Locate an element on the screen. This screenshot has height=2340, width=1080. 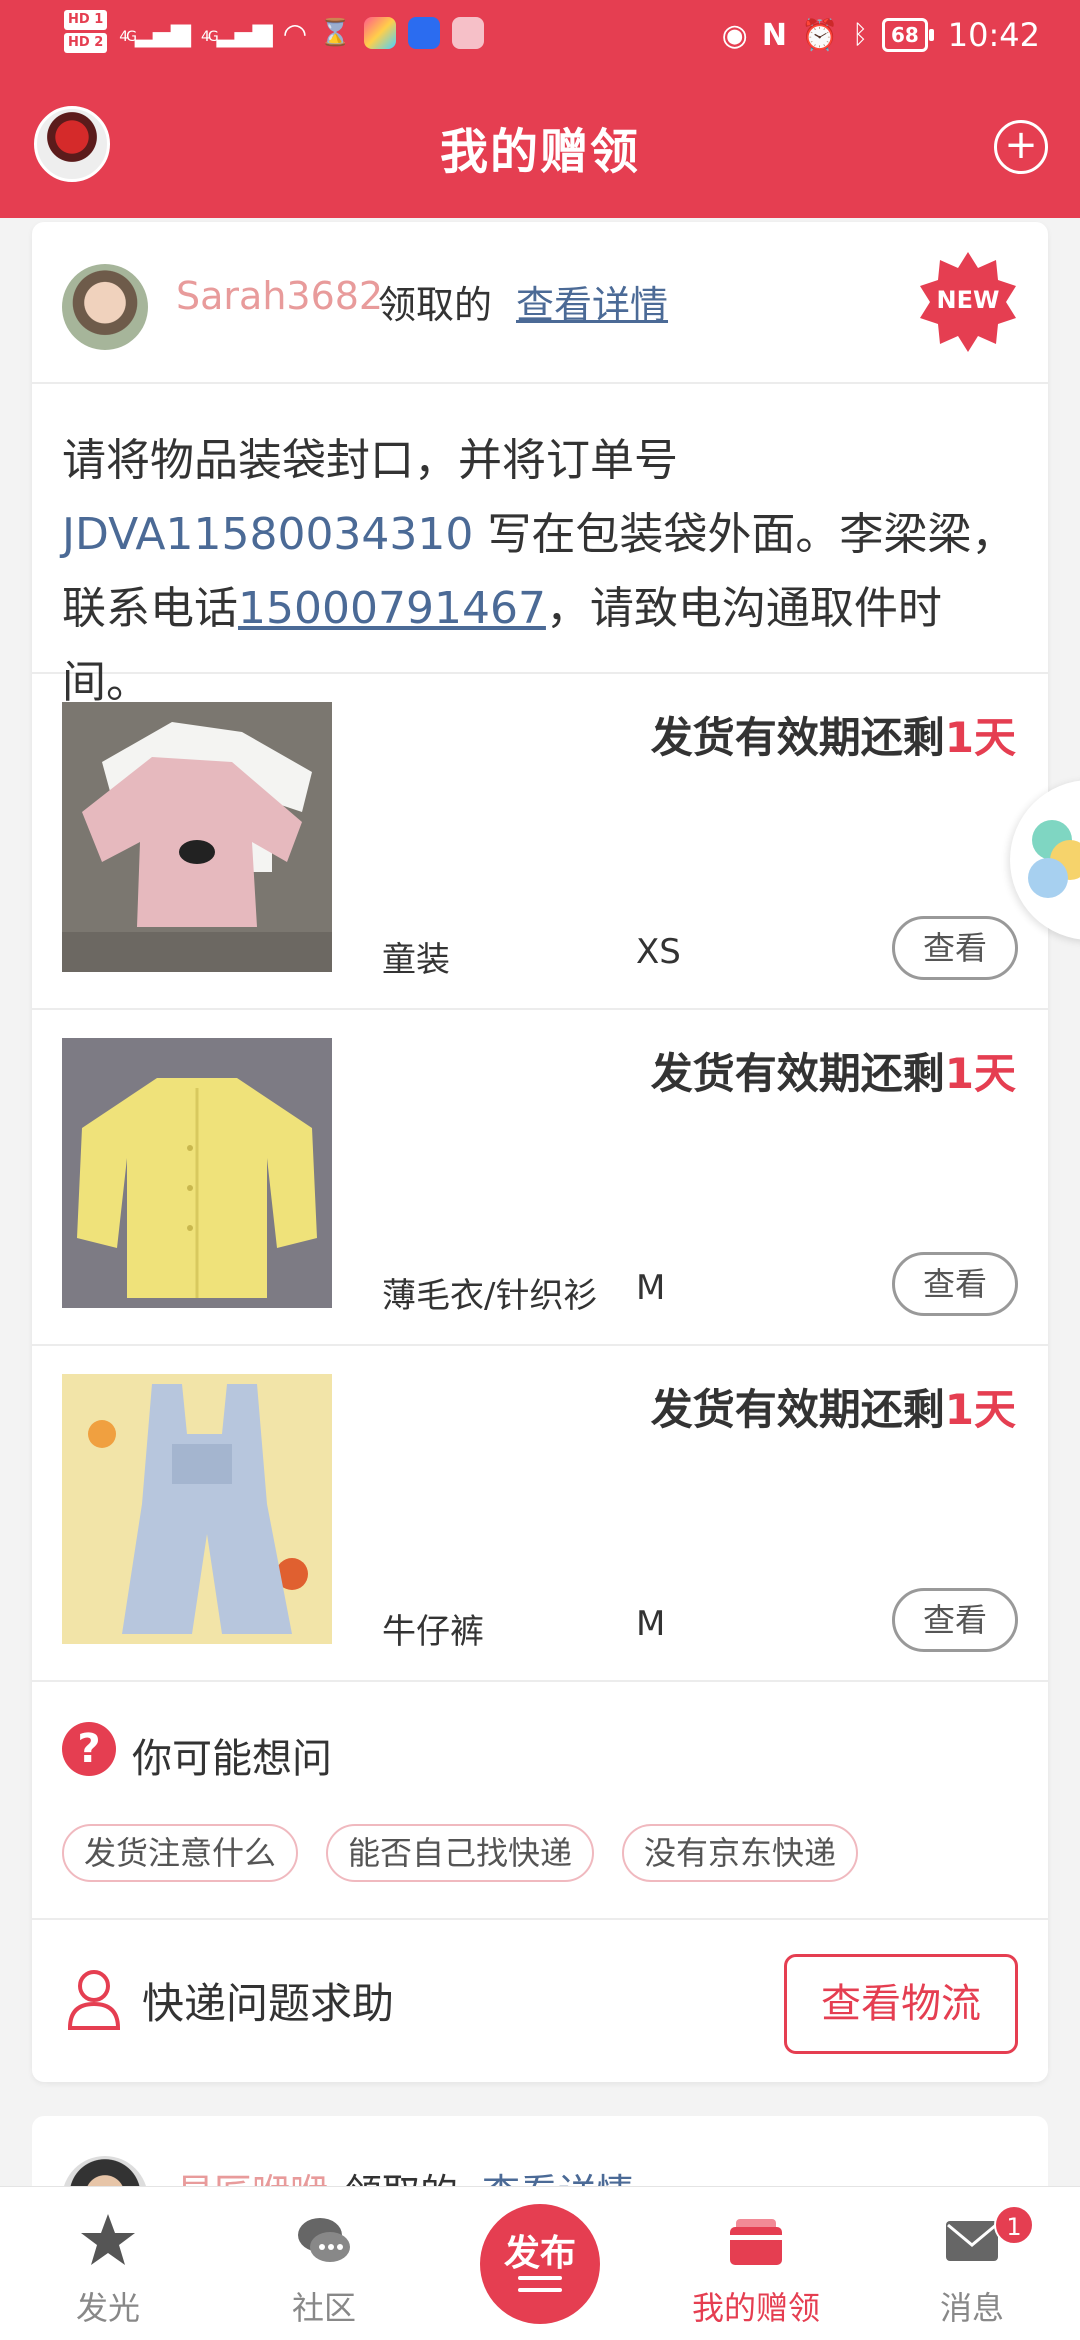
alarm-icon: ⏰ is located at coordinates (819, 35).